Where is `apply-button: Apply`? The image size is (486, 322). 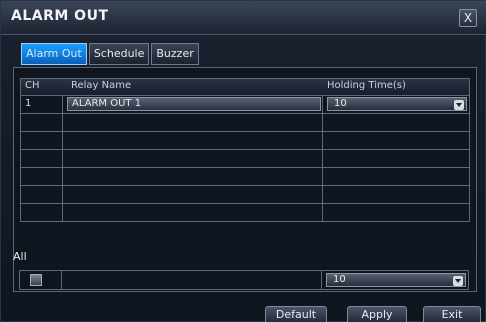 apply-button: Apply is located at coordinates (377, 314).